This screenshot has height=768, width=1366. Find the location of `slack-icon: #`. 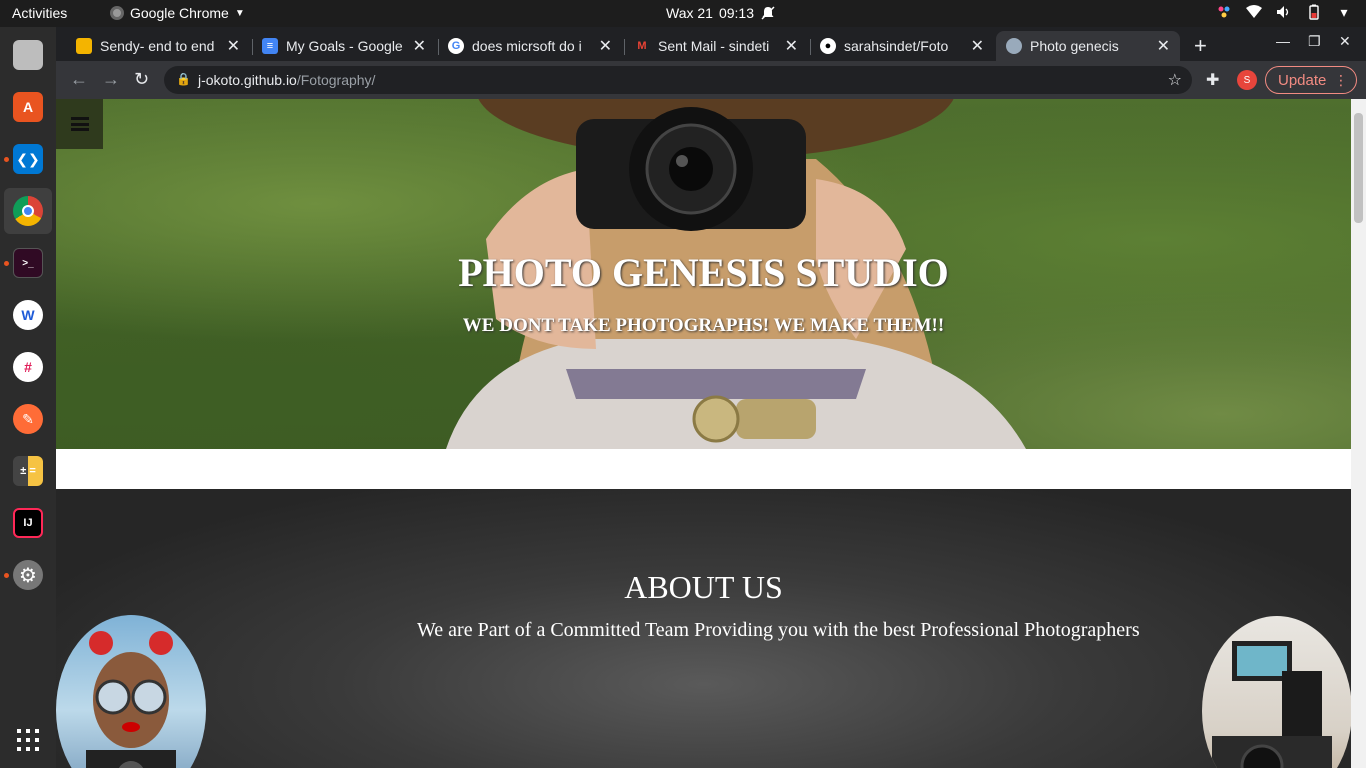

slack-icon: # is located at coordinates (28, 367).